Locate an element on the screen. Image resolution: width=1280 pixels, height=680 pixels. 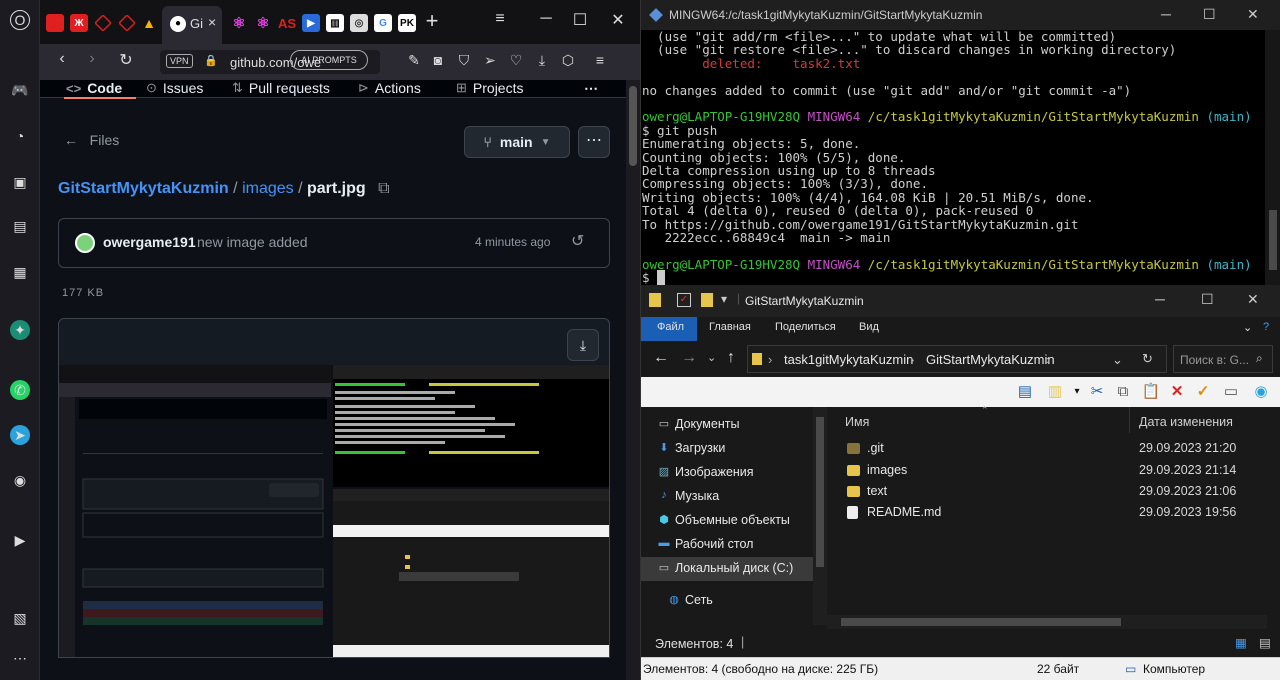
forward-arrow-icon: → is located at coordinates (689, 358).